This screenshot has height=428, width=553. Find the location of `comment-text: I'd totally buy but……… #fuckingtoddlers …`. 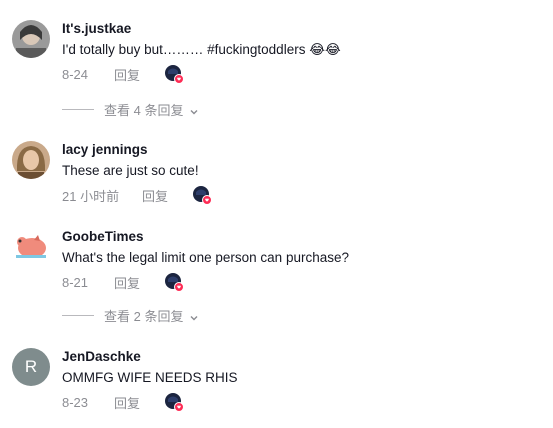

comment-text: I'd totally buy but……… #fuckingtoddlers … is located at coordinates (201, 49).